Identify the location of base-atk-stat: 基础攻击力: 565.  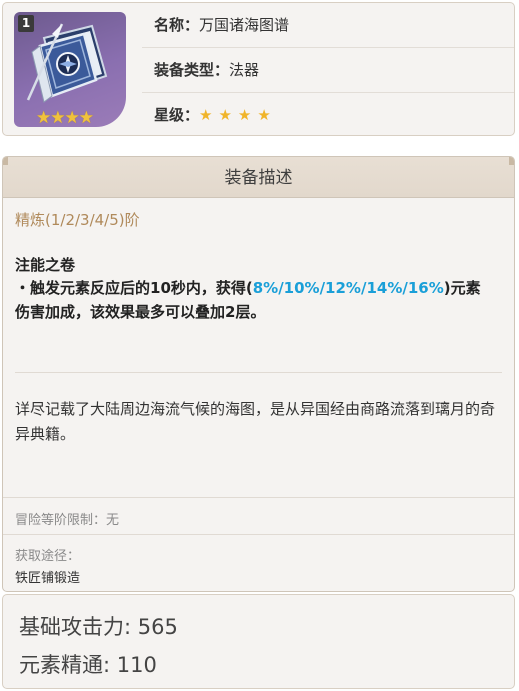
(98, 627).